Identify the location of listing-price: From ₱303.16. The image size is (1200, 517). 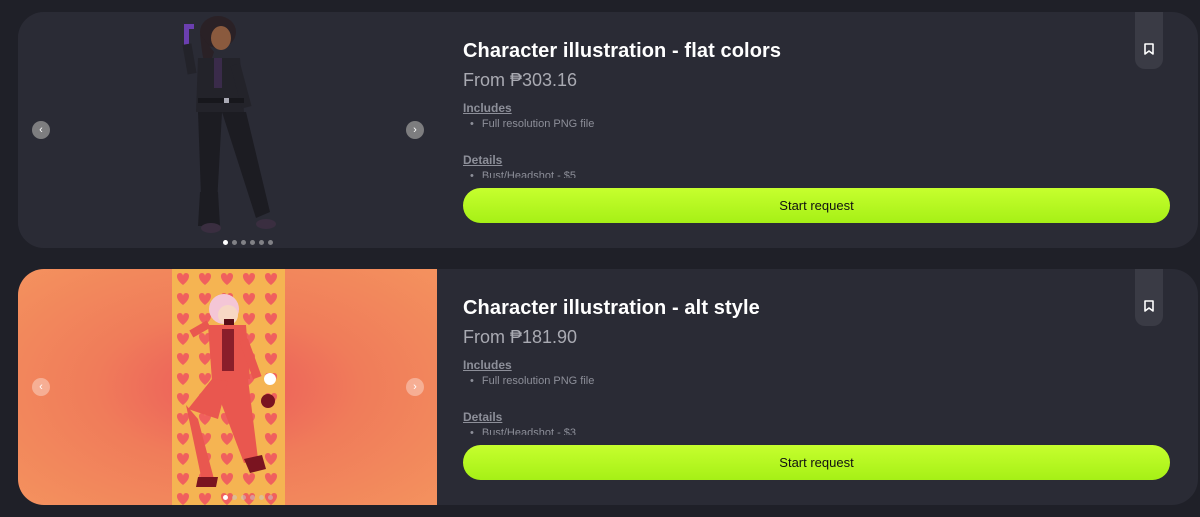
(520, 80).